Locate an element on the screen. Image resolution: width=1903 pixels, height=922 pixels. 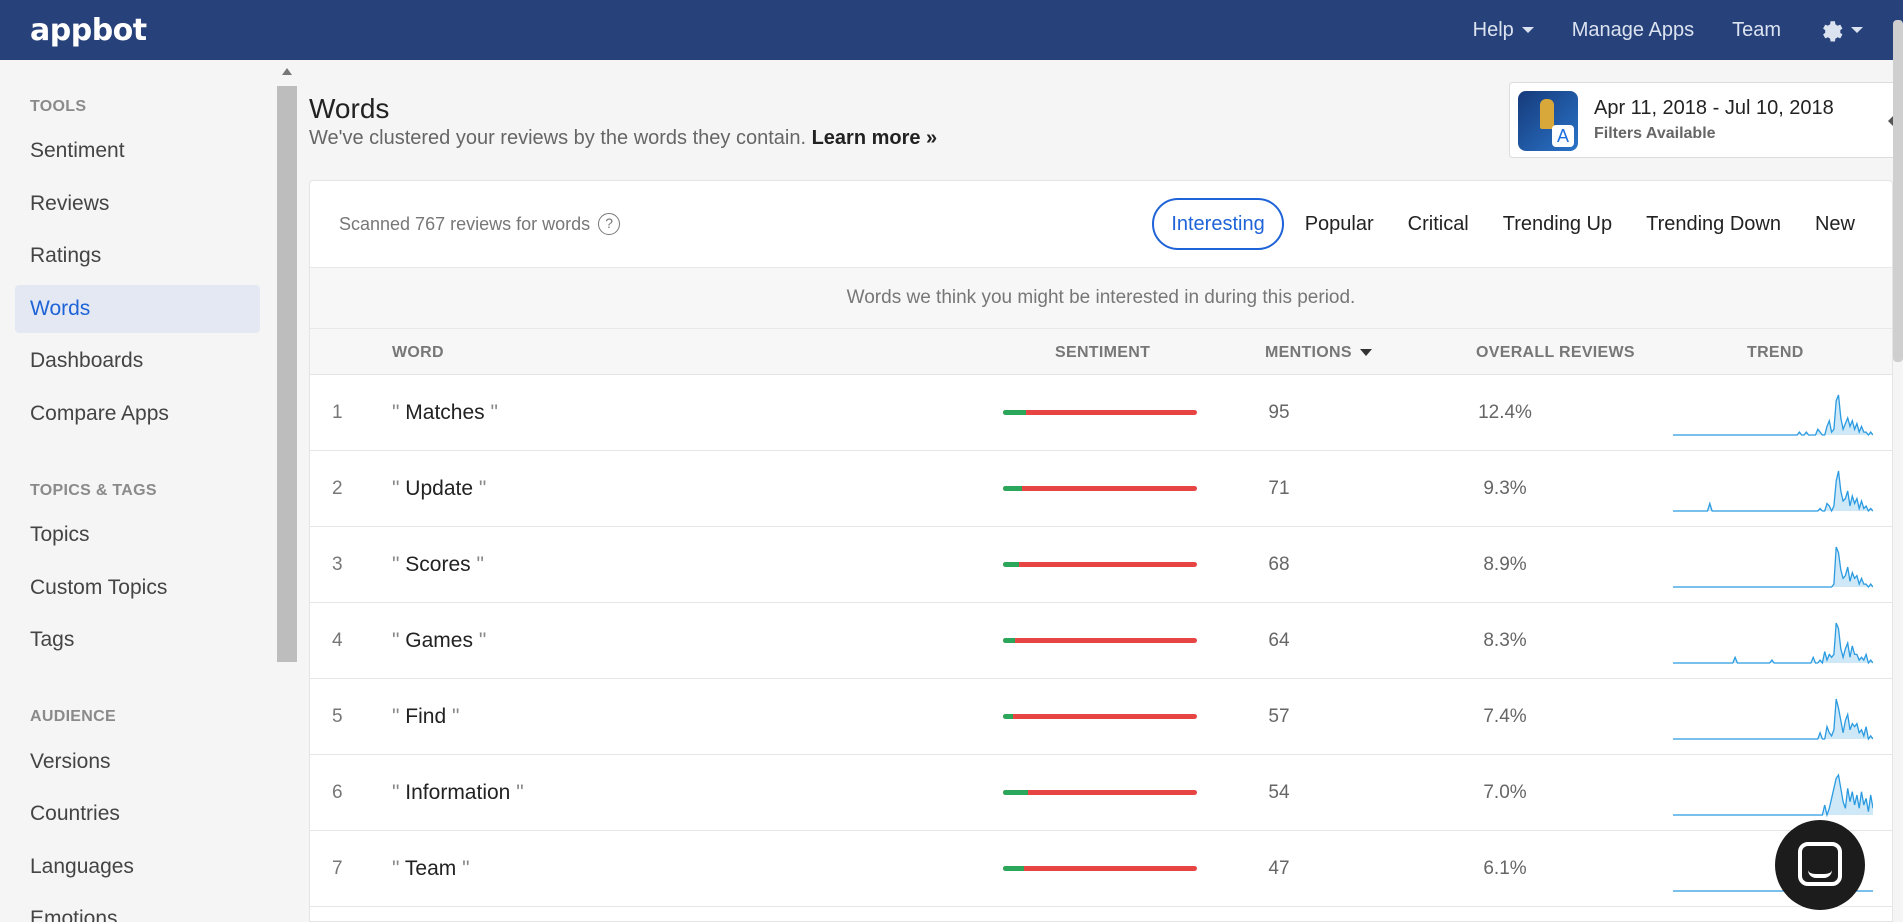
nav-team: Team is located at coordinates (1756, 30).